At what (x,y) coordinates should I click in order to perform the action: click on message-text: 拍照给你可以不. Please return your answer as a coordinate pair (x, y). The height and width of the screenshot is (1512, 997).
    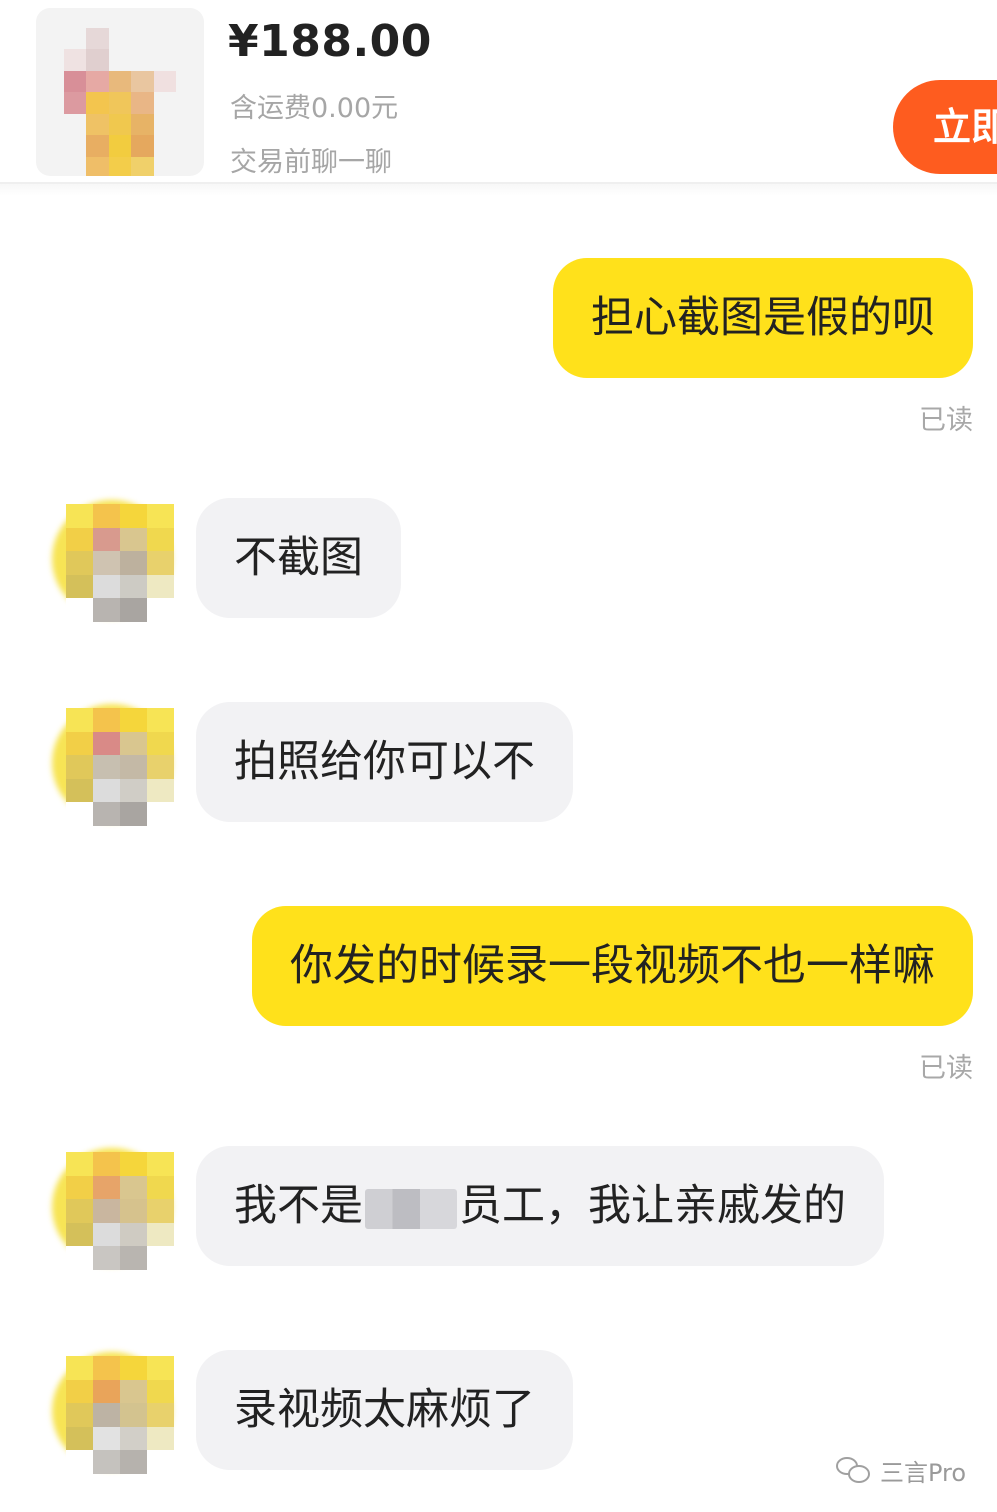
    Looking at the image, I should click on (384, 762).